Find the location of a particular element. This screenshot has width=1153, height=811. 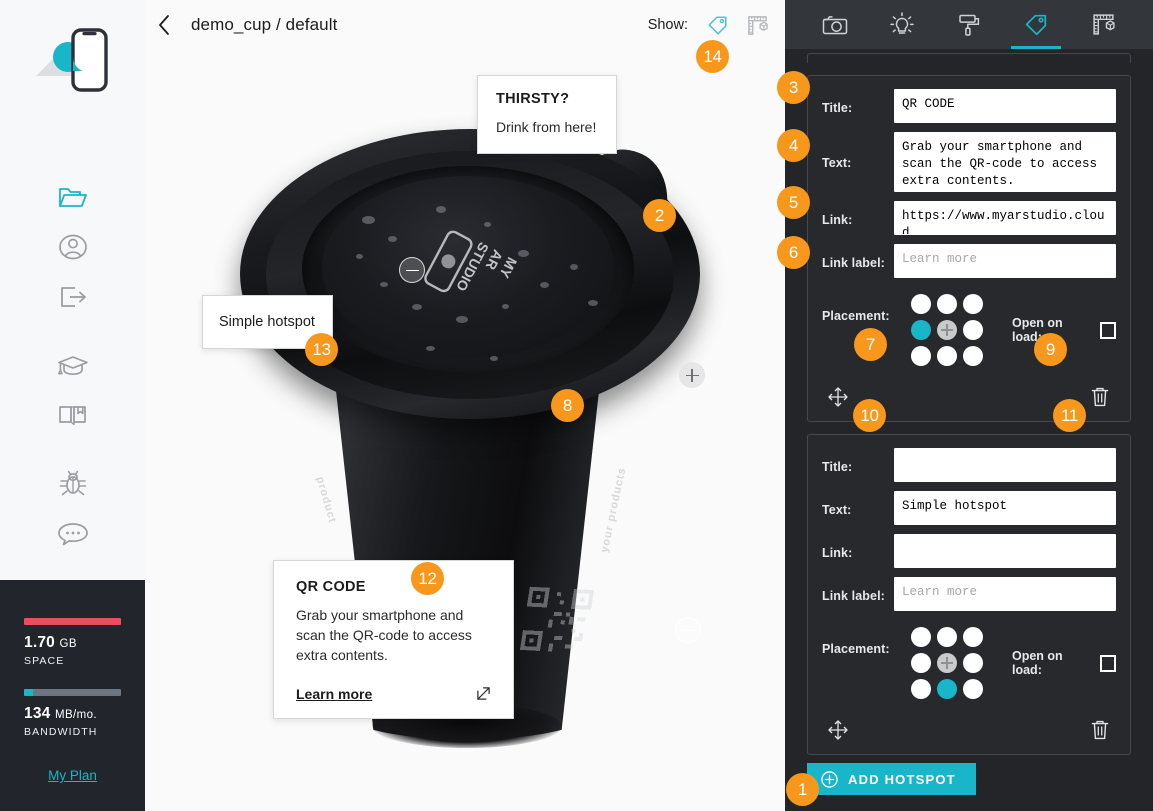

show-toggle-tag is located at coordinates (717, 25).